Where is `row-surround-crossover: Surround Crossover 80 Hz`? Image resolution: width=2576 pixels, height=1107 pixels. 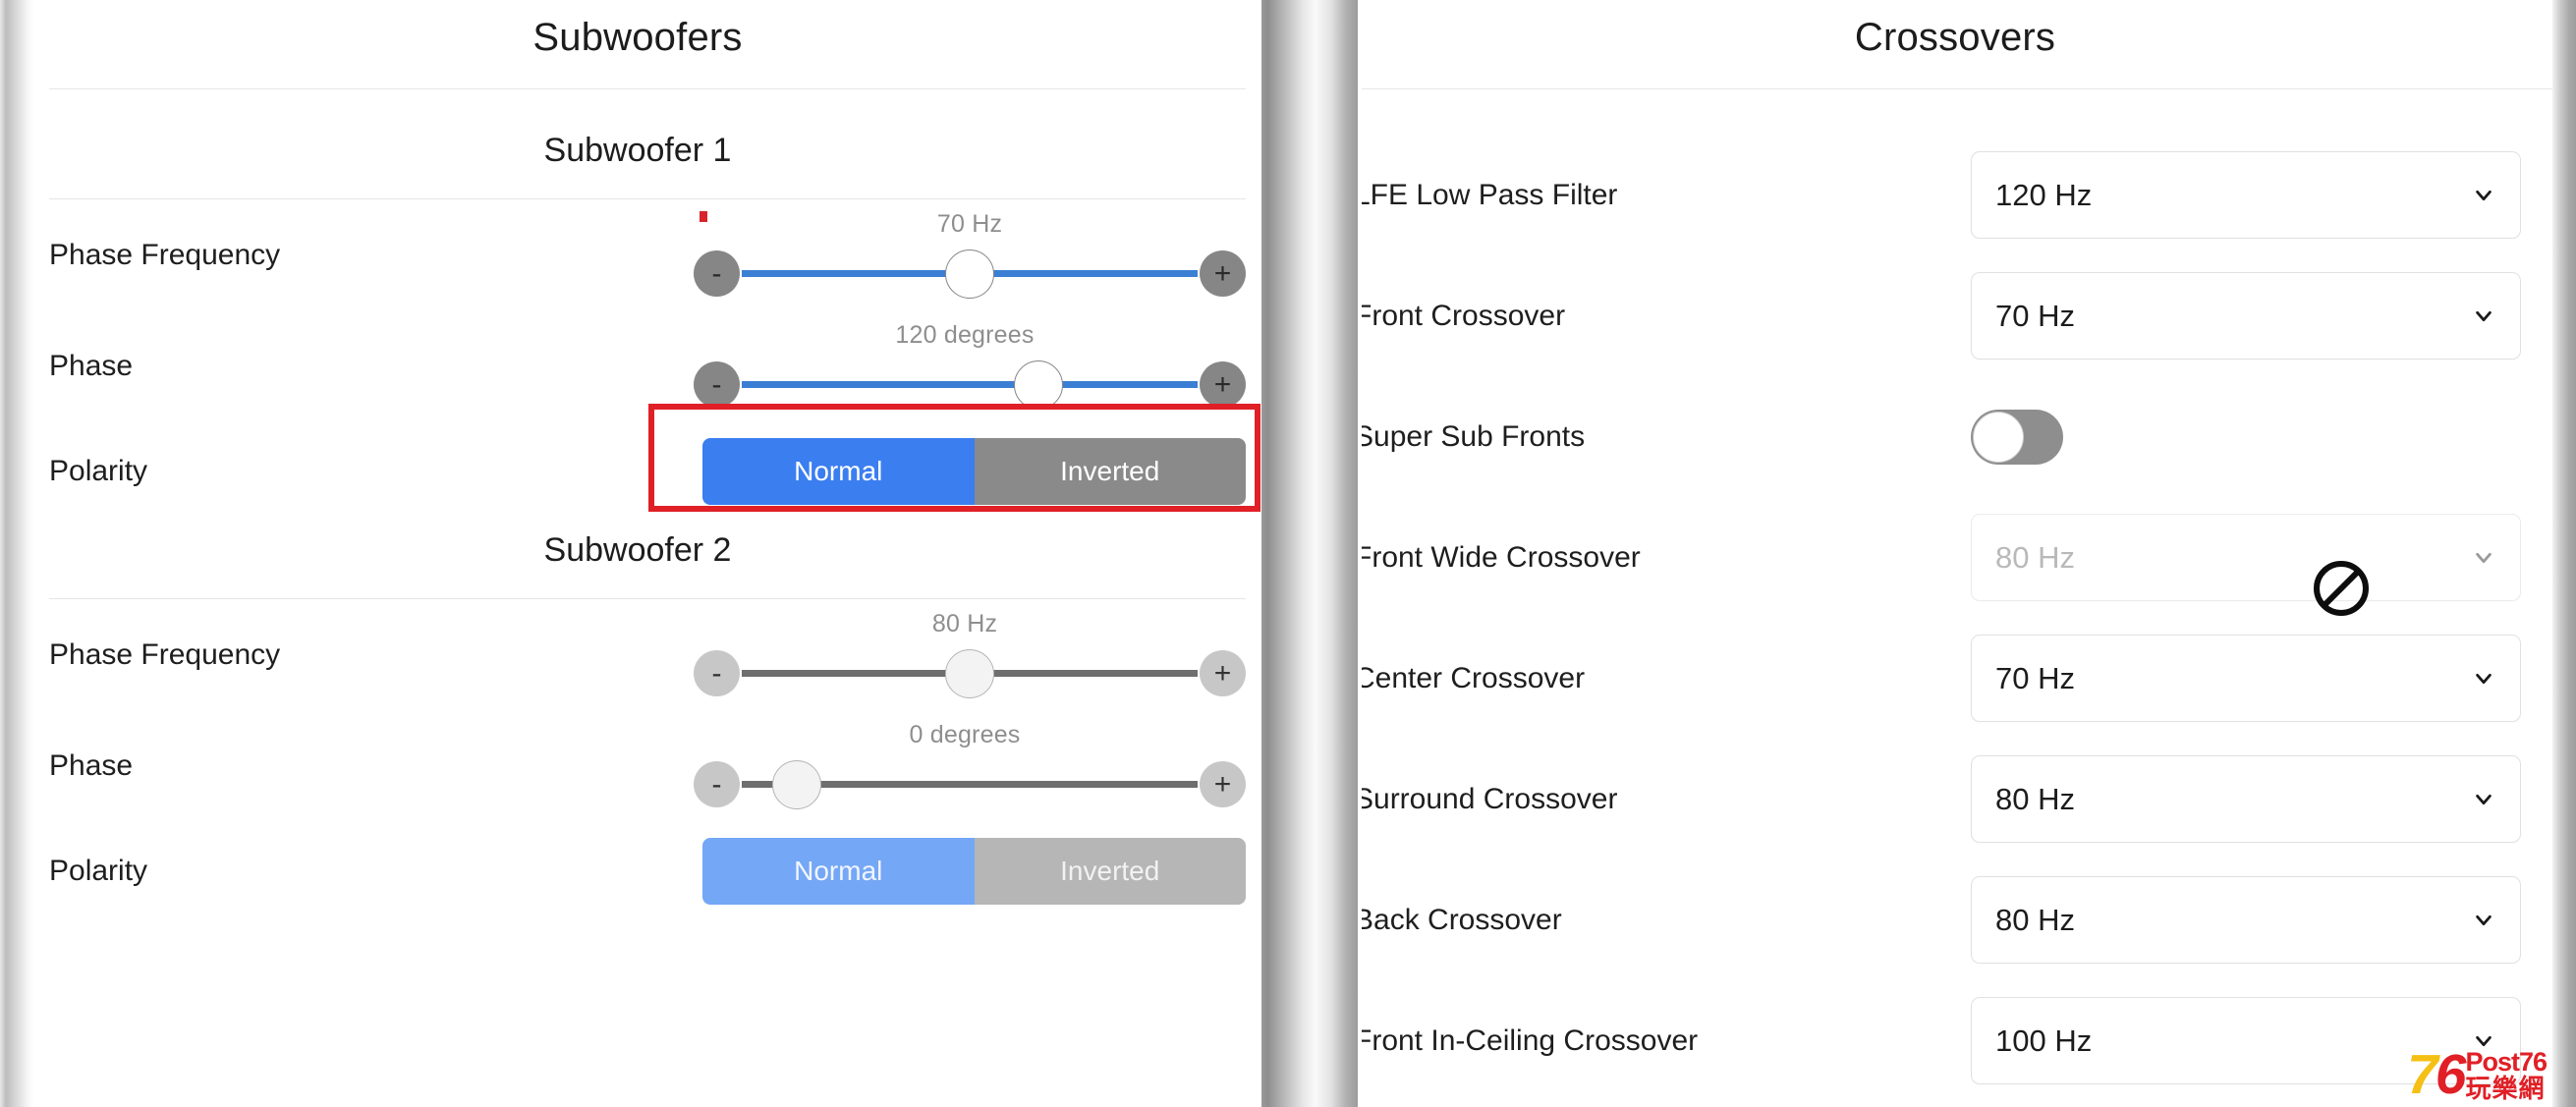 row-surround-crossover: Surround Crossover 80 Hz is located at coordinates (1955, 799).